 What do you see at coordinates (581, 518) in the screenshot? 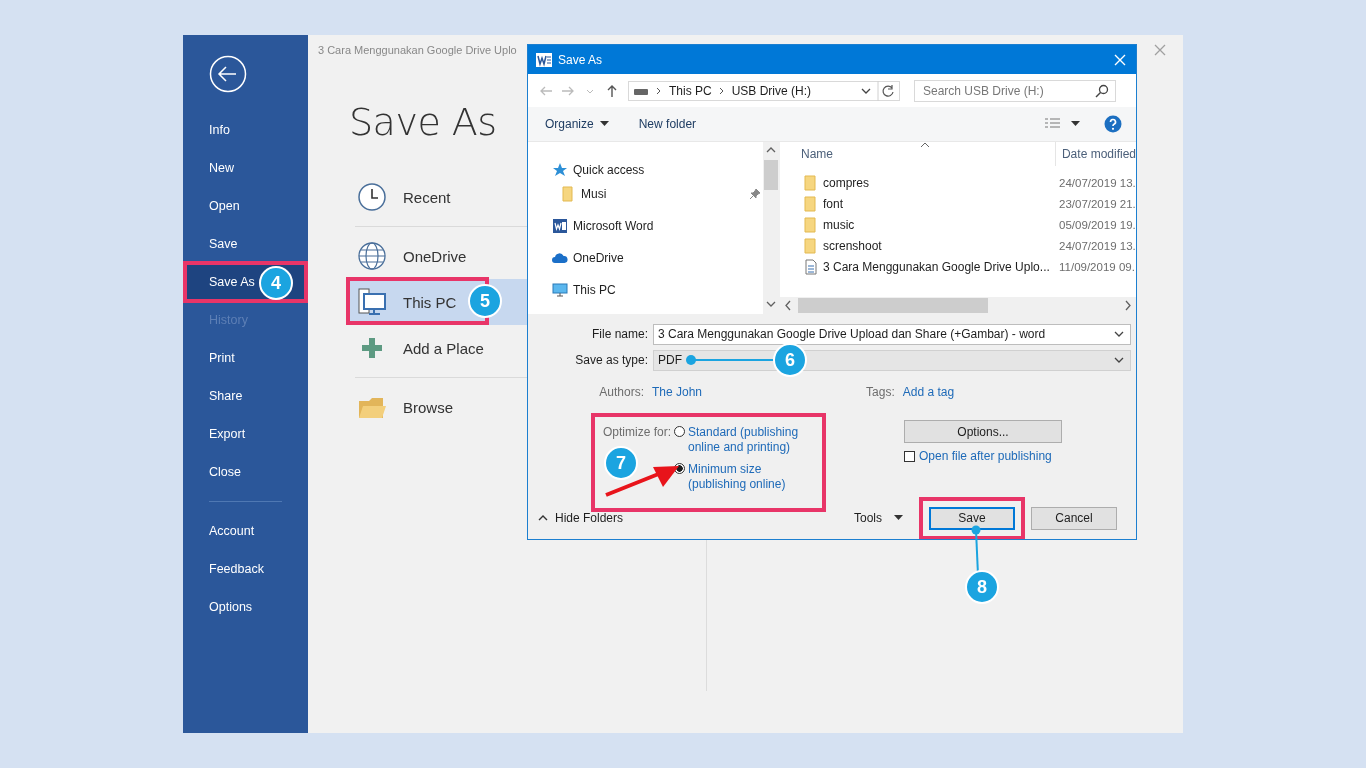
I see `hide-folders-button: Hide Folders` at bounding box center [581, 518].